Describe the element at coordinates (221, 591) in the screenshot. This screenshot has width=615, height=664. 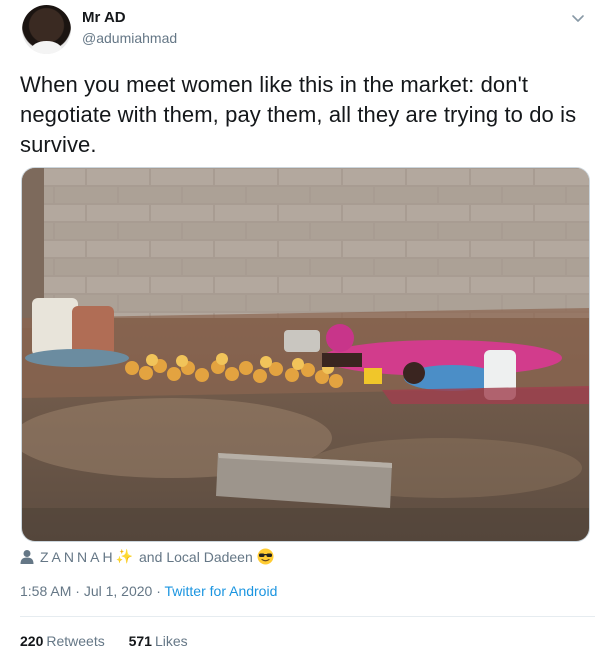
I see `tweet-source-link: Twitter for Android` at that location.